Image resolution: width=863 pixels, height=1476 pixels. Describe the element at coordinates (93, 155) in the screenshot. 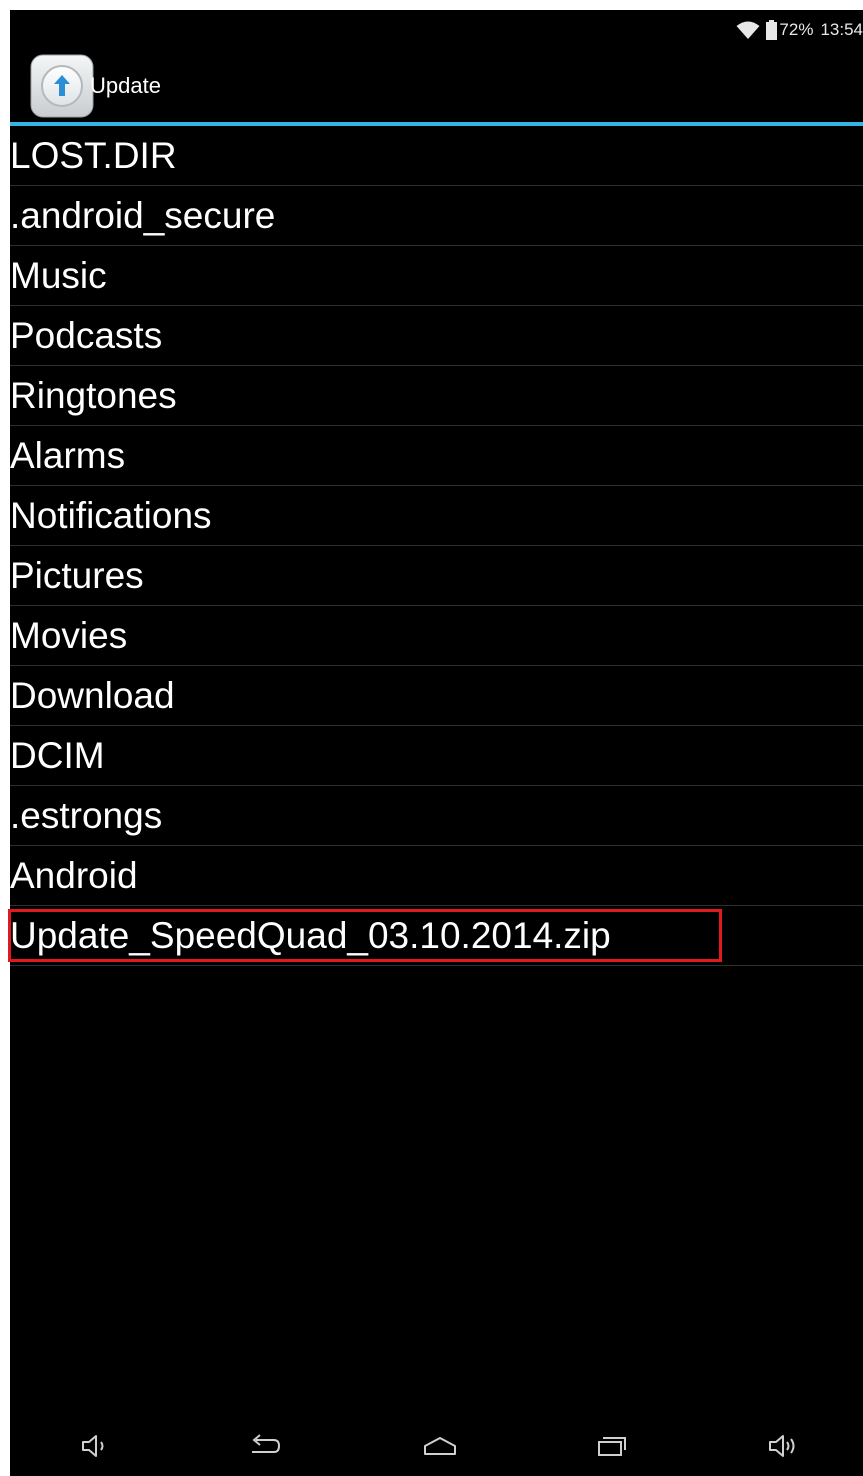

I see `list-item-label: LOST.DIR` at that location.